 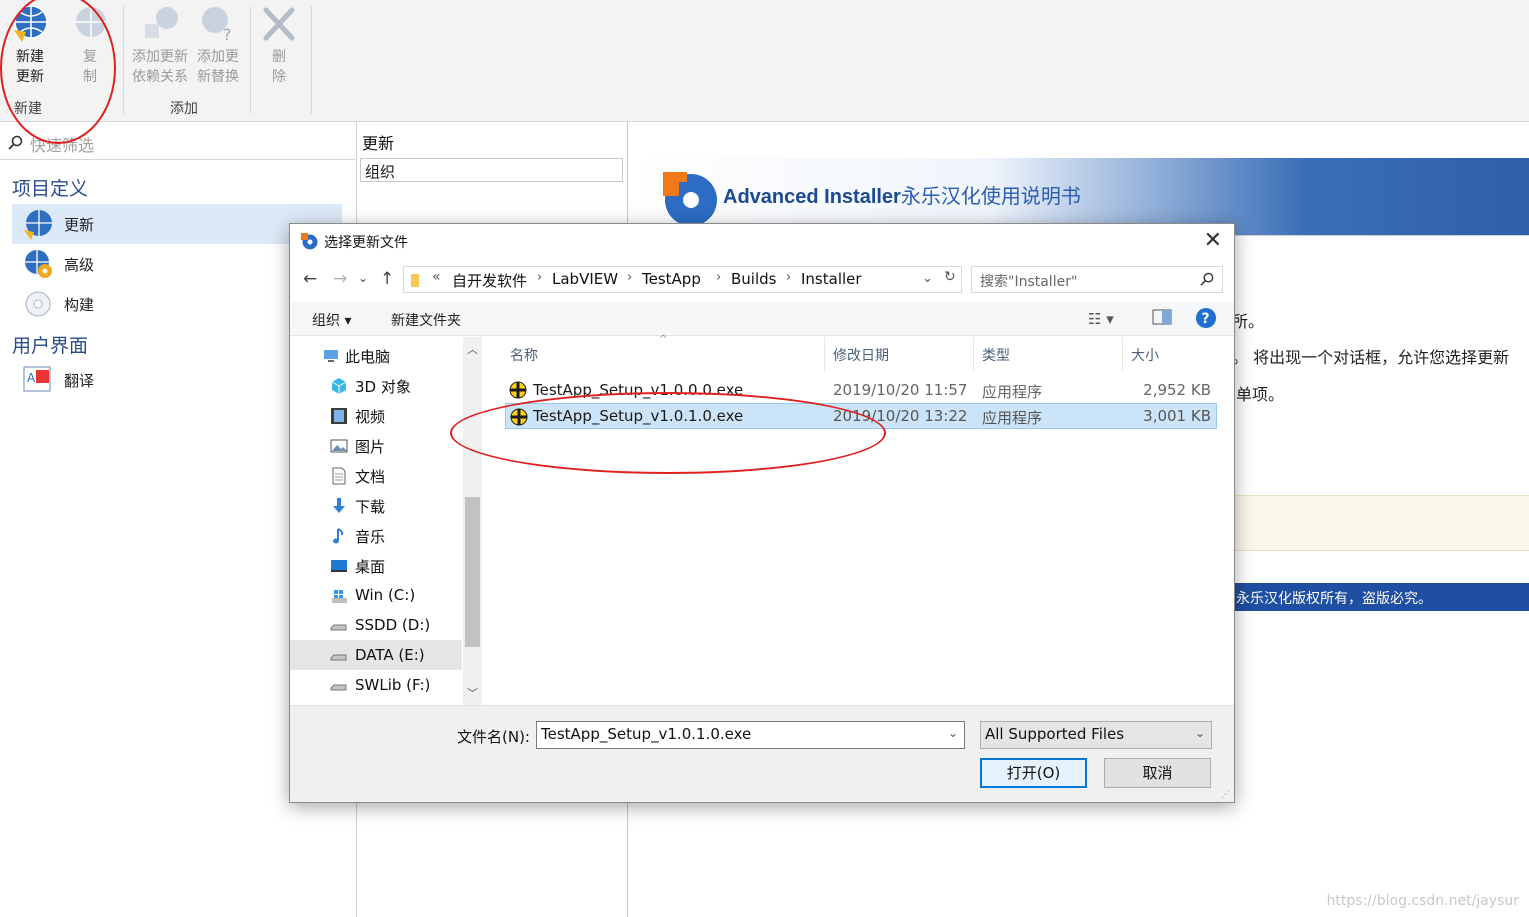 What do you see at coordinates (1260, 394) in the screenshot?
I see `content-text-fragment: 单项。` at bounding box center [1260, 394].